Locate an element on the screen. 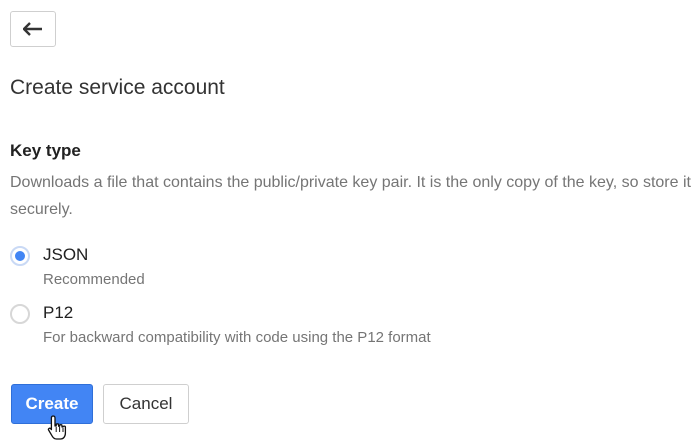 The image size is (694, 442). key-type-heading: Key type is located at coordinates (45, 150).